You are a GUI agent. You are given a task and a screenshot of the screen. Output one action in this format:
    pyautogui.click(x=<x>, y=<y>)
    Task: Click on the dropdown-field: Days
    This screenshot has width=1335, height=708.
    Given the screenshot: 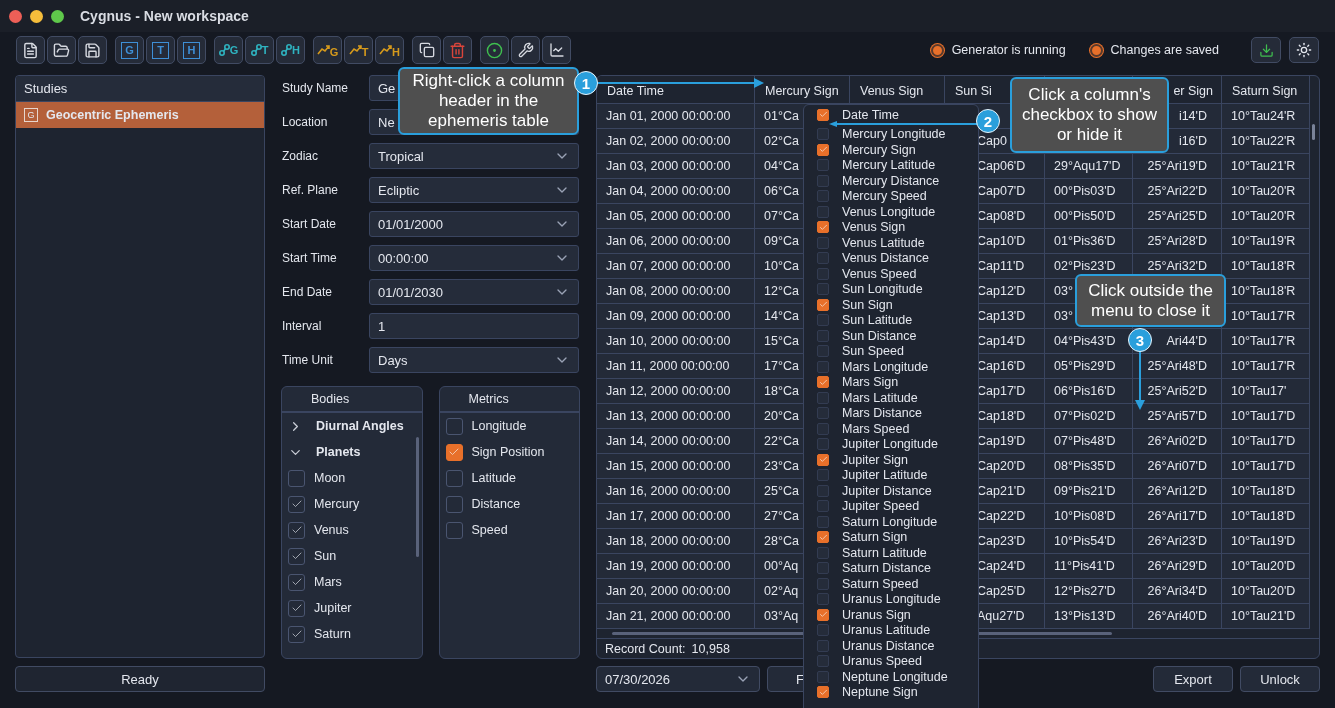 What is the action you would take?
    pyautogui.click(x=474, y=360)
    